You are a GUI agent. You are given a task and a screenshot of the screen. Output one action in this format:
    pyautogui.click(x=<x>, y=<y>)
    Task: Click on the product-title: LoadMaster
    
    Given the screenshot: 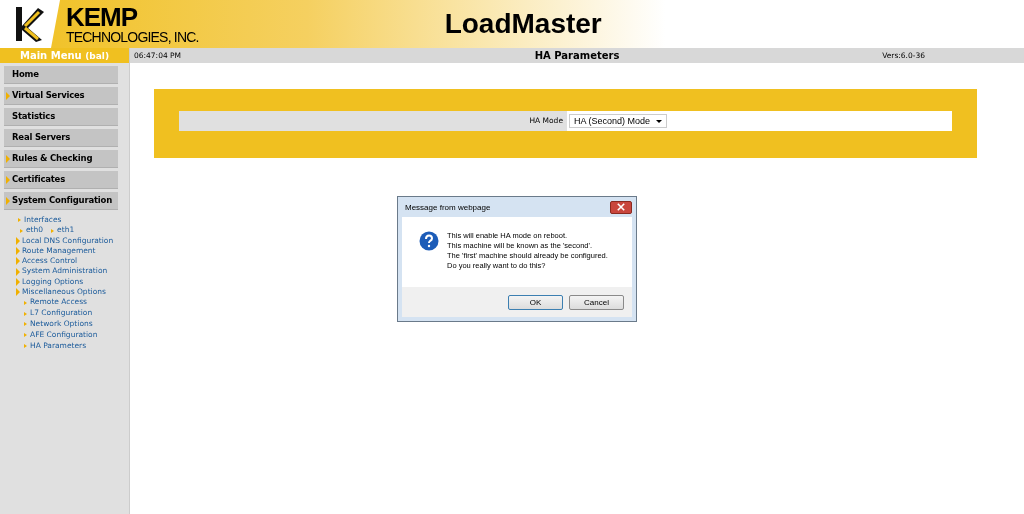 What is the action you would take?
    pyautogui.click(x=523, y=24)
    